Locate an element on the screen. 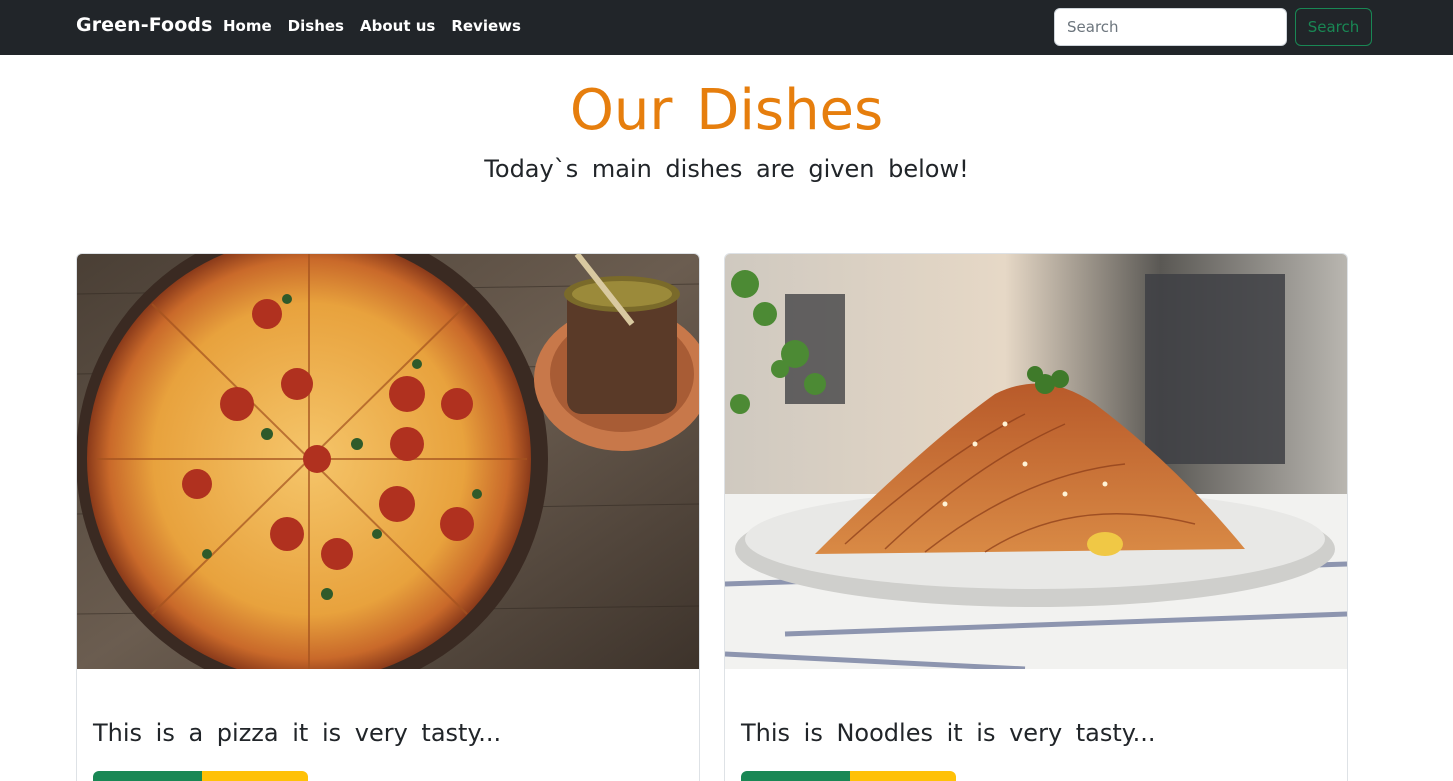 The image size is (1453, 781). page-title: Our Dishes is located at coordinates (726, 110).